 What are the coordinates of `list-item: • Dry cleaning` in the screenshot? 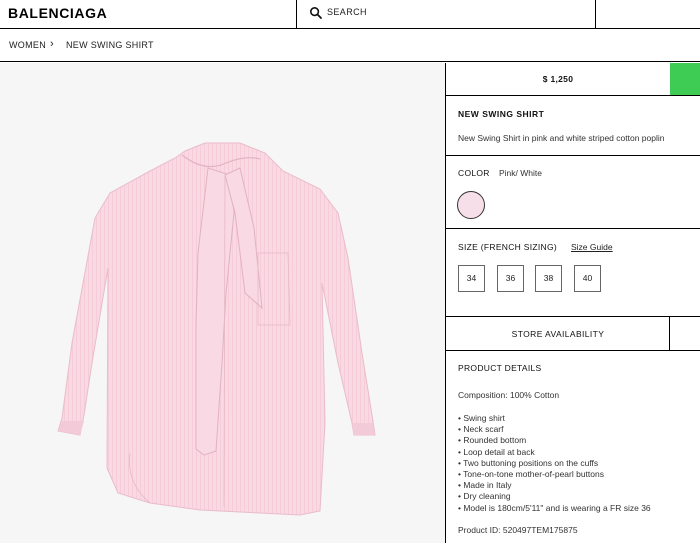 It's located at (484, 496).